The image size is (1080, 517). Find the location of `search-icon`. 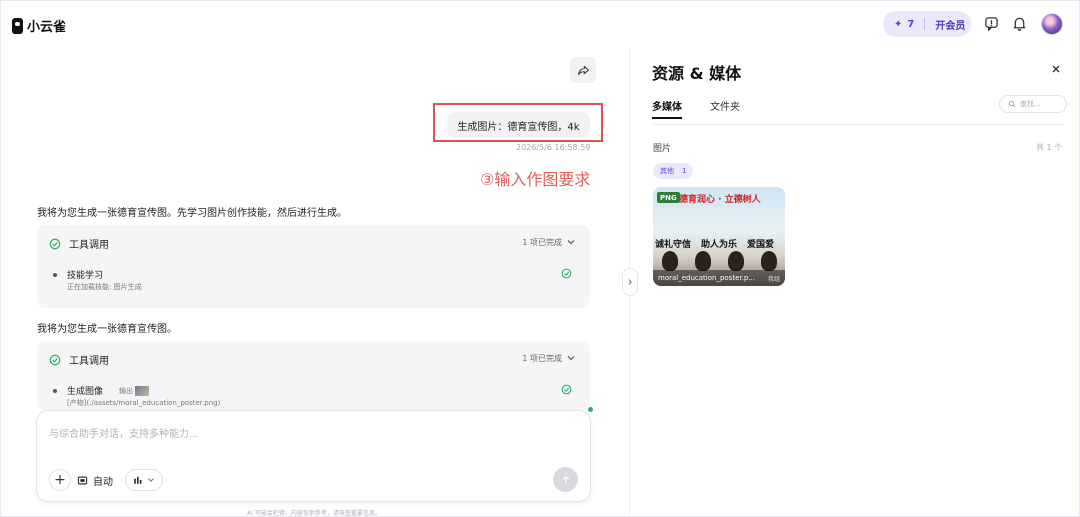

search-icon is located at coordinates (1012, 104).